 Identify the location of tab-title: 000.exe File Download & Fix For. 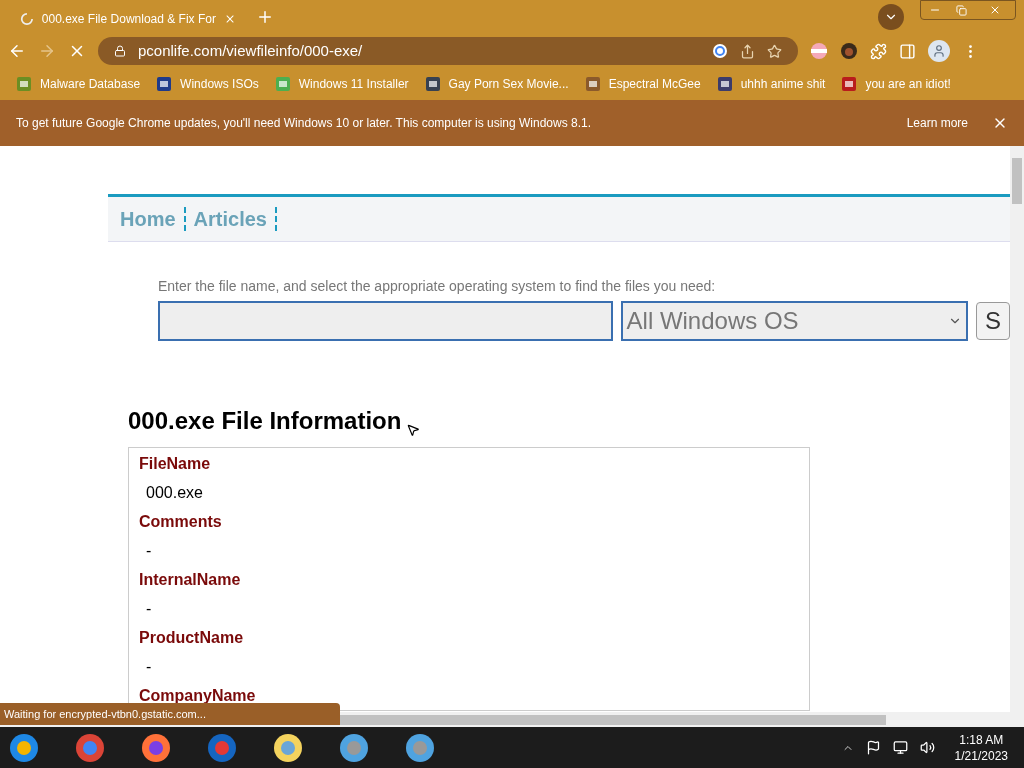
(128, 19).